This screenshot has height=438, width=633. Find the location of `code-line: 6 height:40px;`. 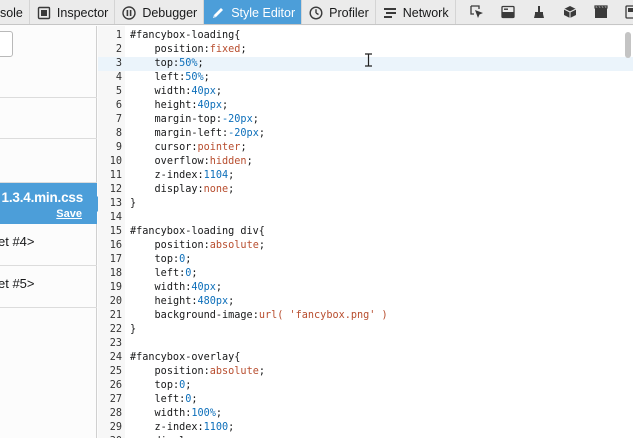

code-line: 6 height:40px; is located at coordinates (365, 106).